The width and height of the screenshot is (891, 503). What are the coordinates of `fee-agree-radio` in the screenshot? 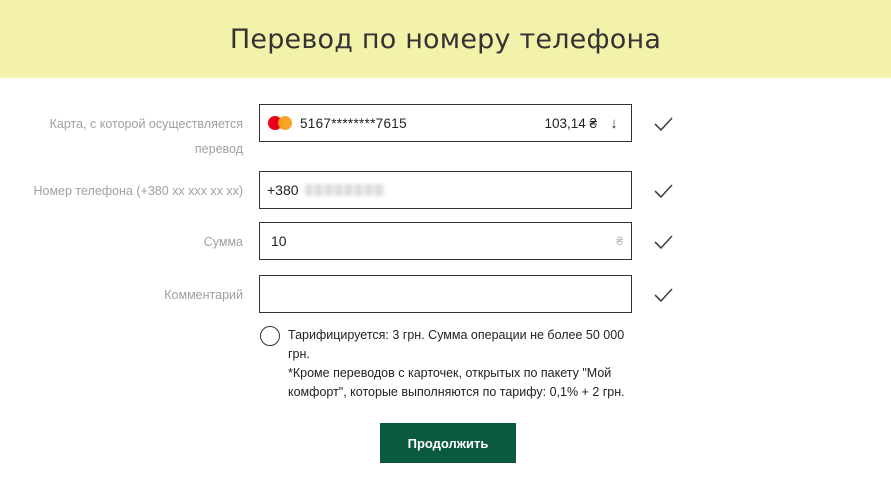 It's located at (270, 336).